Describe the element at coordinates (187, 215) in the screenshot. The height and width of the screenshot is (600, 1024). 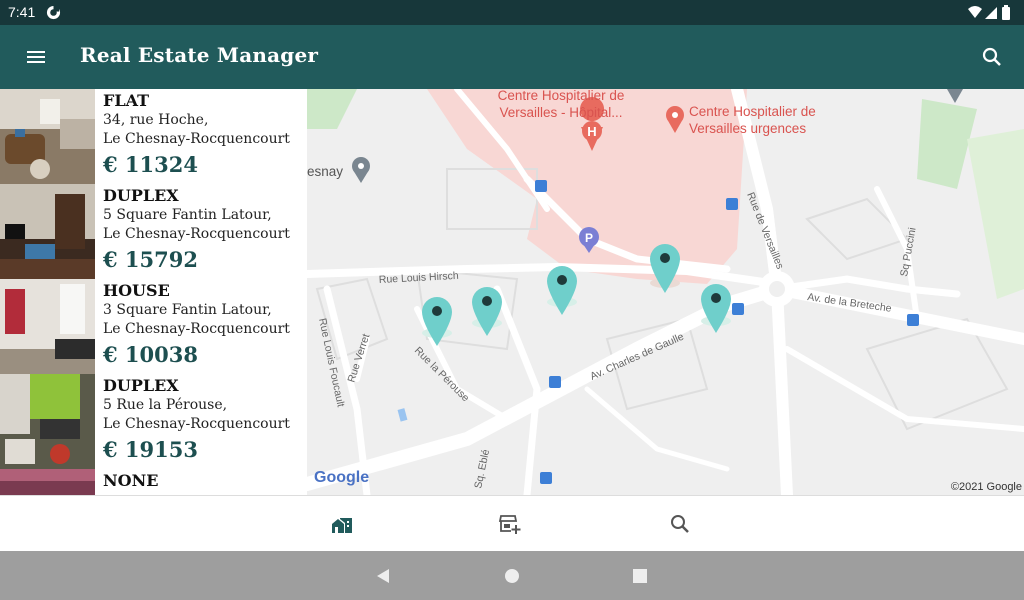
I see `property-address-line1: 5 Square Fantin Latour,` at that location.